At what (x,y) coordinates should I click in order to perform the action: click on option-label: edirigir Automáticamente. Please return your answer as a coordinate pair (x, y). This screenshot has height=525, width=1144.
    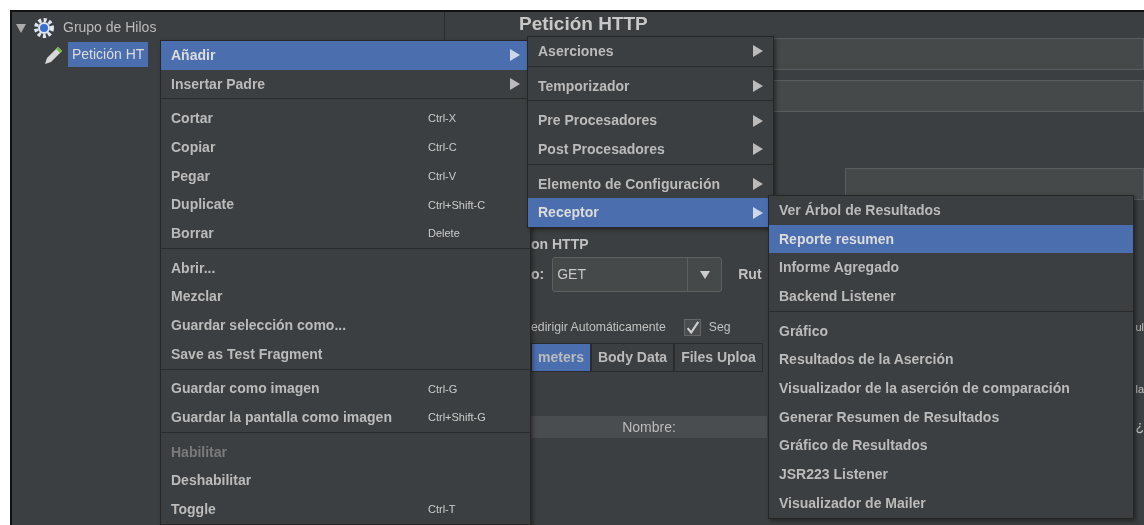
    Looking at the image, I should click on (598, 327).